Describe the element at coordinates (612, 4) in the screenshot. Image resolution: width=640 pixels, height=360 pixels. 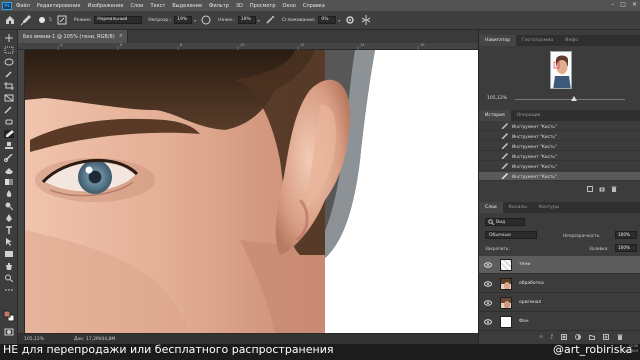
I see `minimize-icon: –` at that location.